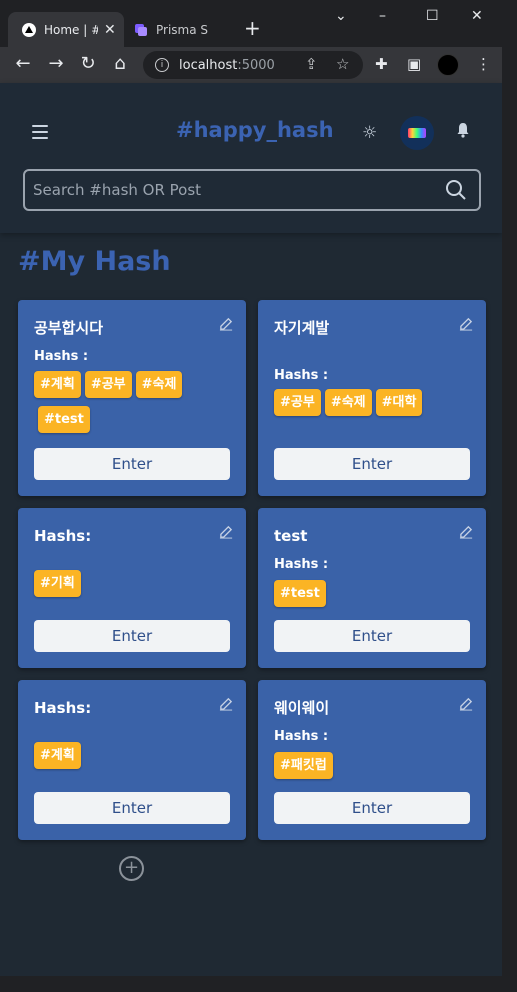  I want to click on tag-list: #공부 #숙제 #대학, so click(374, 402).